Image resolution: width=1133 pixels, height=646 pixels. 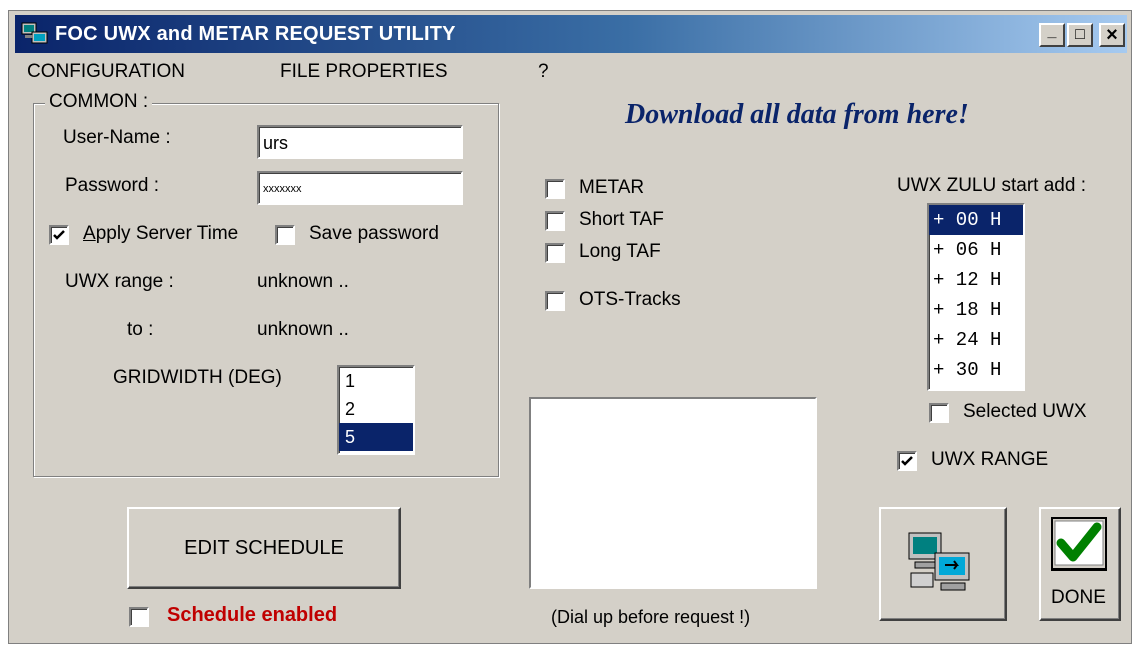 What do you see at coordinates (989, 460) in the screenshot?
I see `uwx-range-option-label: UWX RANGE` at bounding box center [989, 460].